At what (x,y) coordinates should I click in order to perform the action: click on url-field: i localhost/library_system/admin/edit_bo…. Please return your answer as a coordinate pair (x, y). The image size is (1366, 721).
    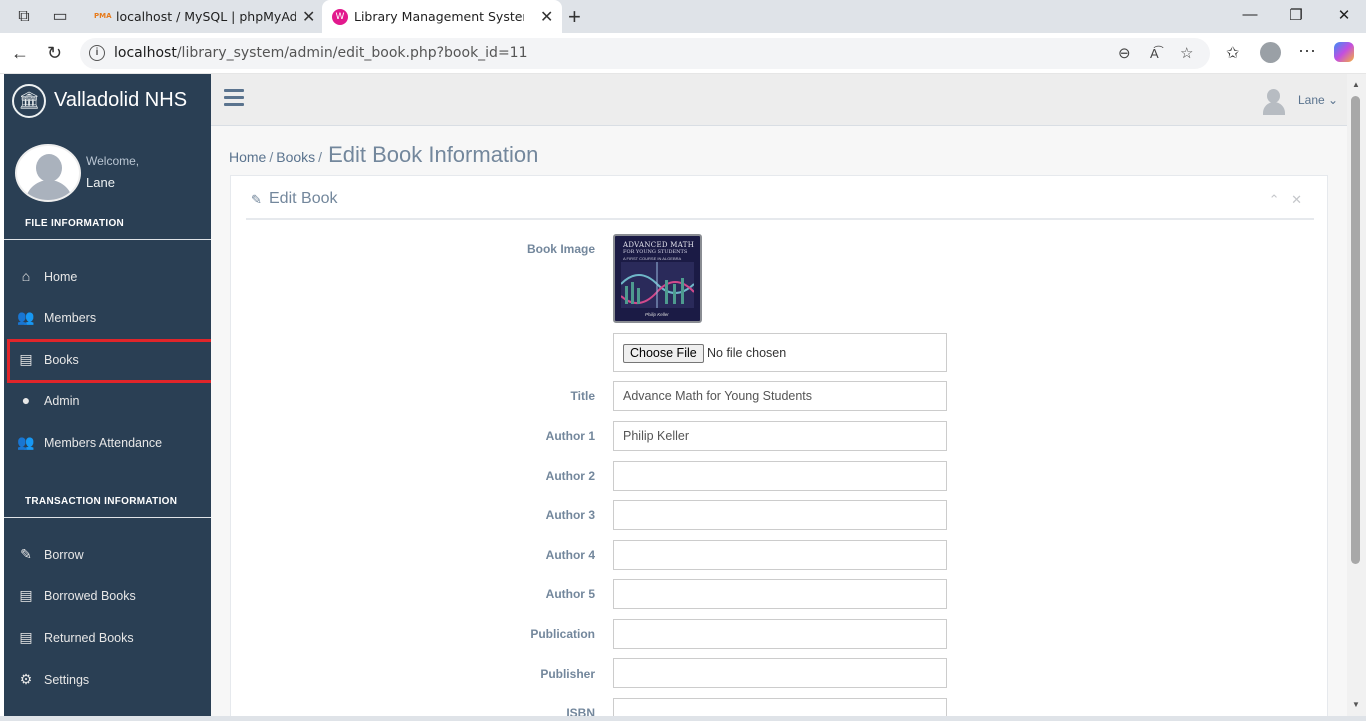
    Looking at the image, I should click on (645, 53).